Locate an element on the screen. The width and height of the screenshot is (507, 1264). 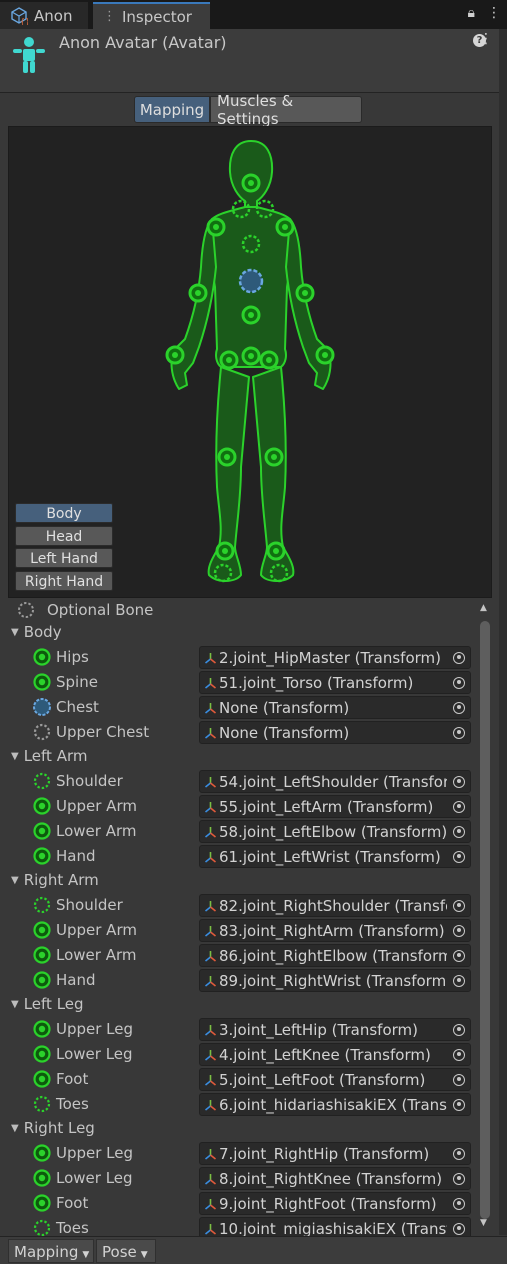
component-menu-icon: ⋮ is located at coordinates (486, 39).